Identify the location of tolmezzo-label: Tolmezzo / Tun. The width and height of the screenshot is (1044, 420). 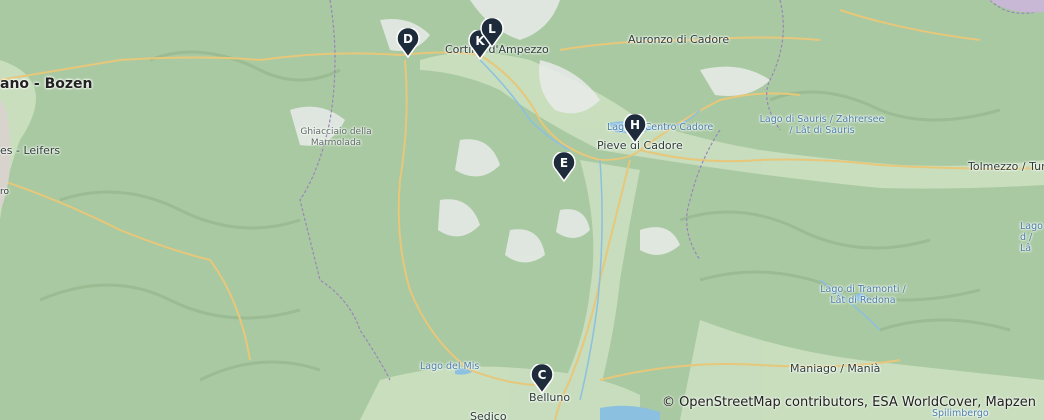
(1006, 166).